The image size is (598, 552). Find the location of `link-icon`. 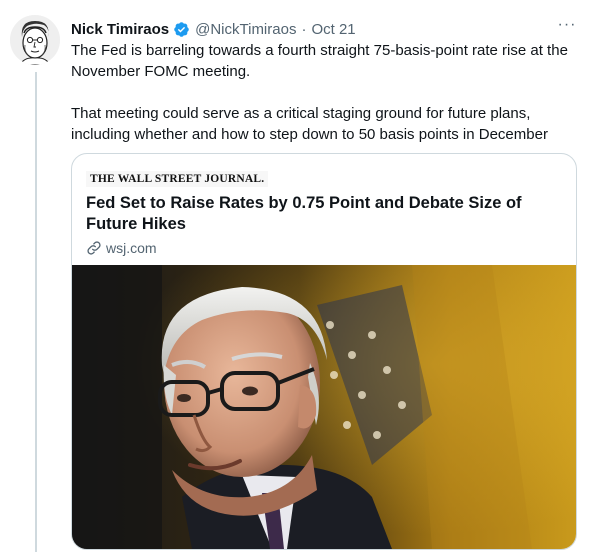

link-icon is located at coordinates (94, 248).